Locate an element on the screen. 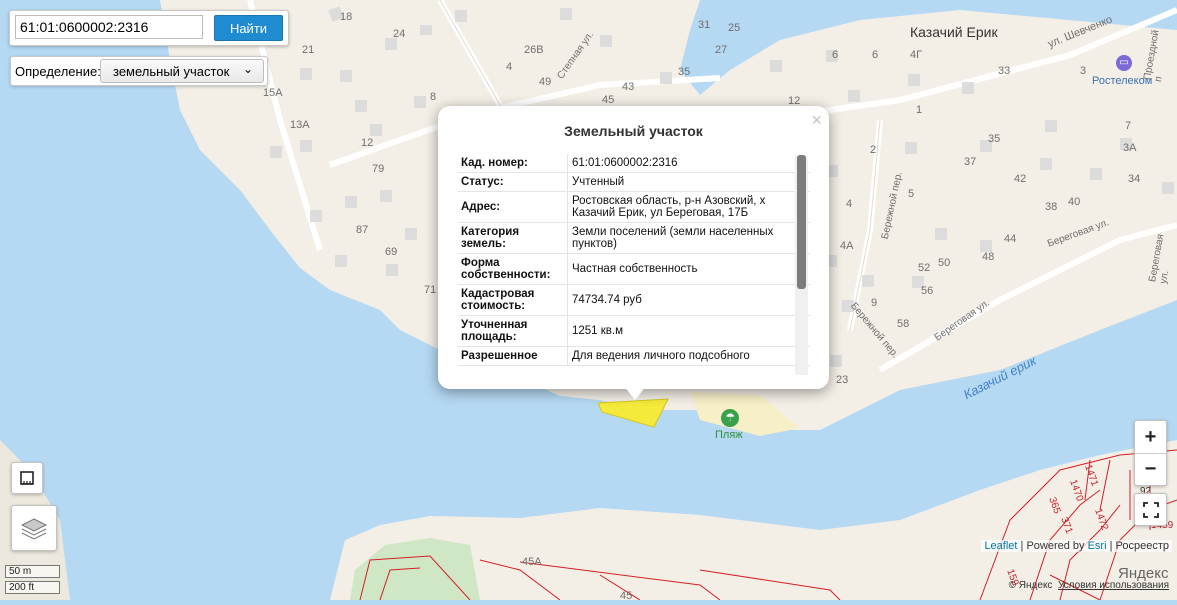  measure-button is located at coordinates (27, 478).